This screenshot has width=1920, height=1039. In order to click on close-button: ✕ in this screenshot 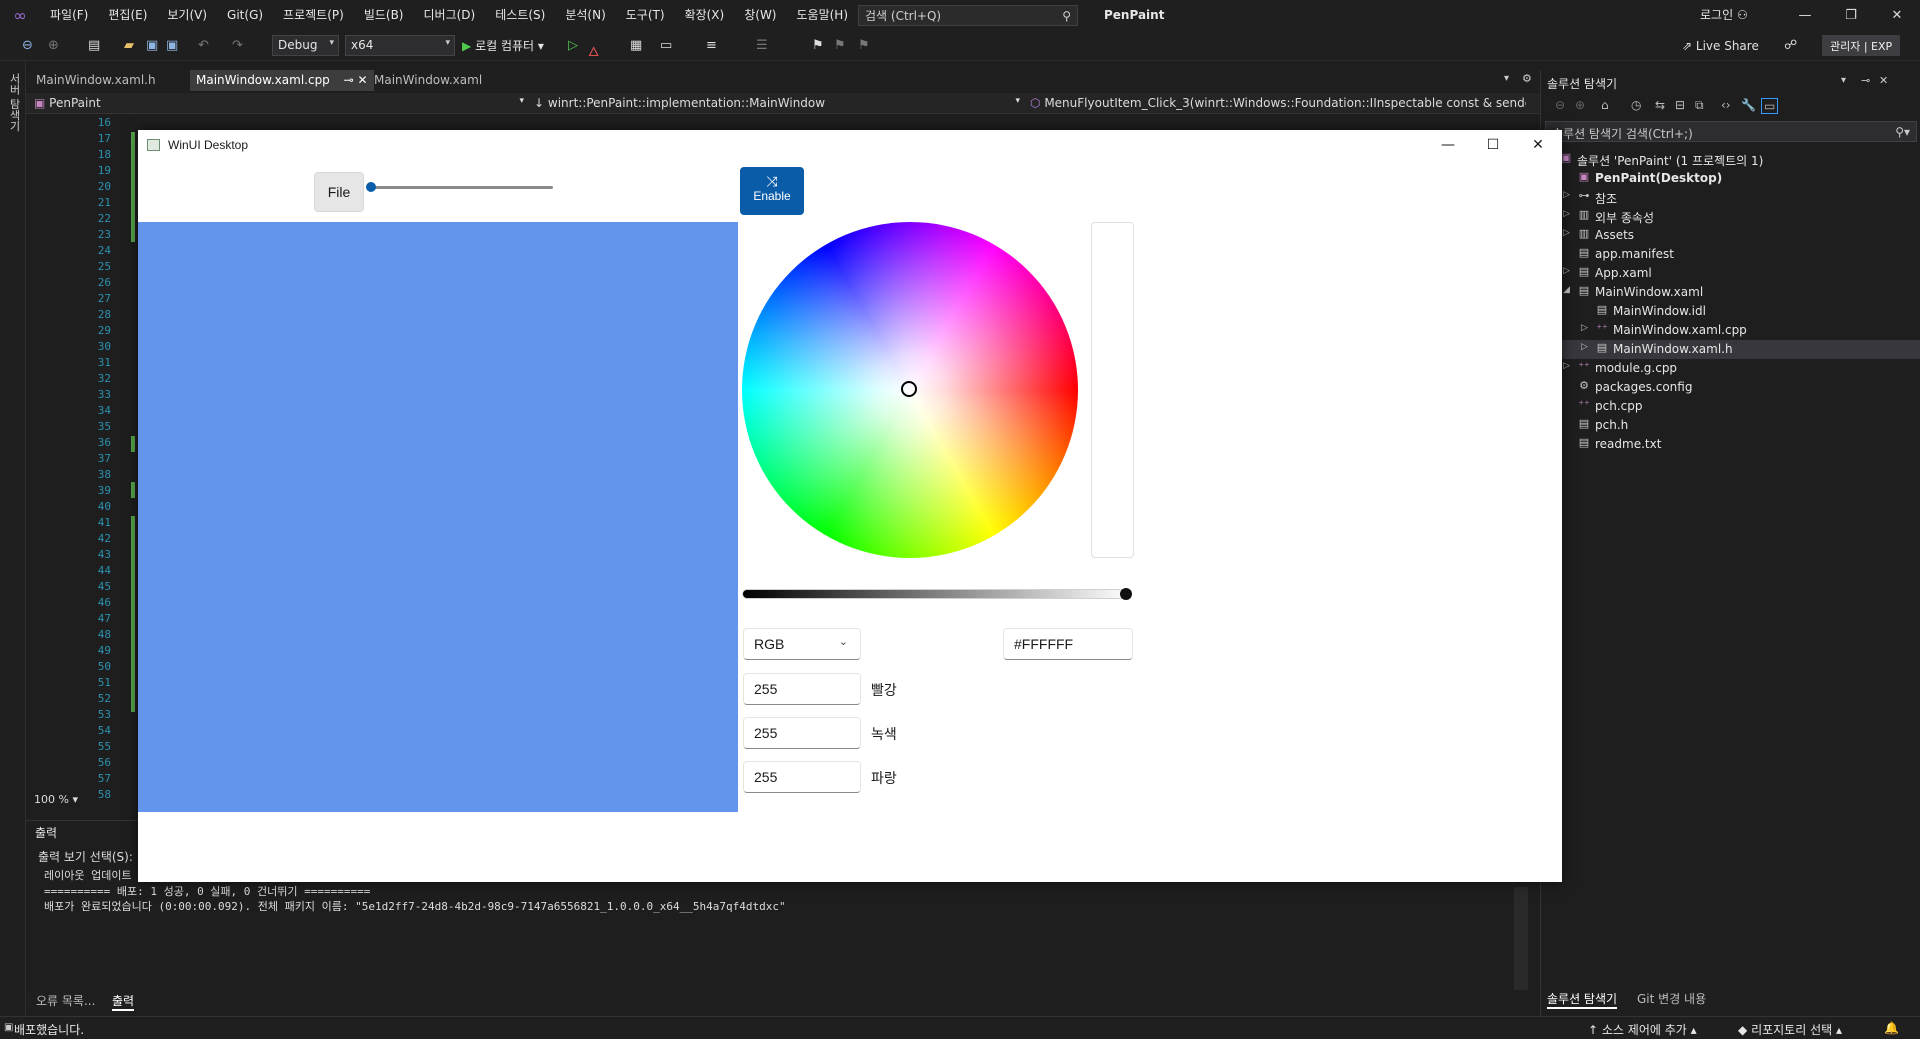, I will do `click(1897, 15)`.